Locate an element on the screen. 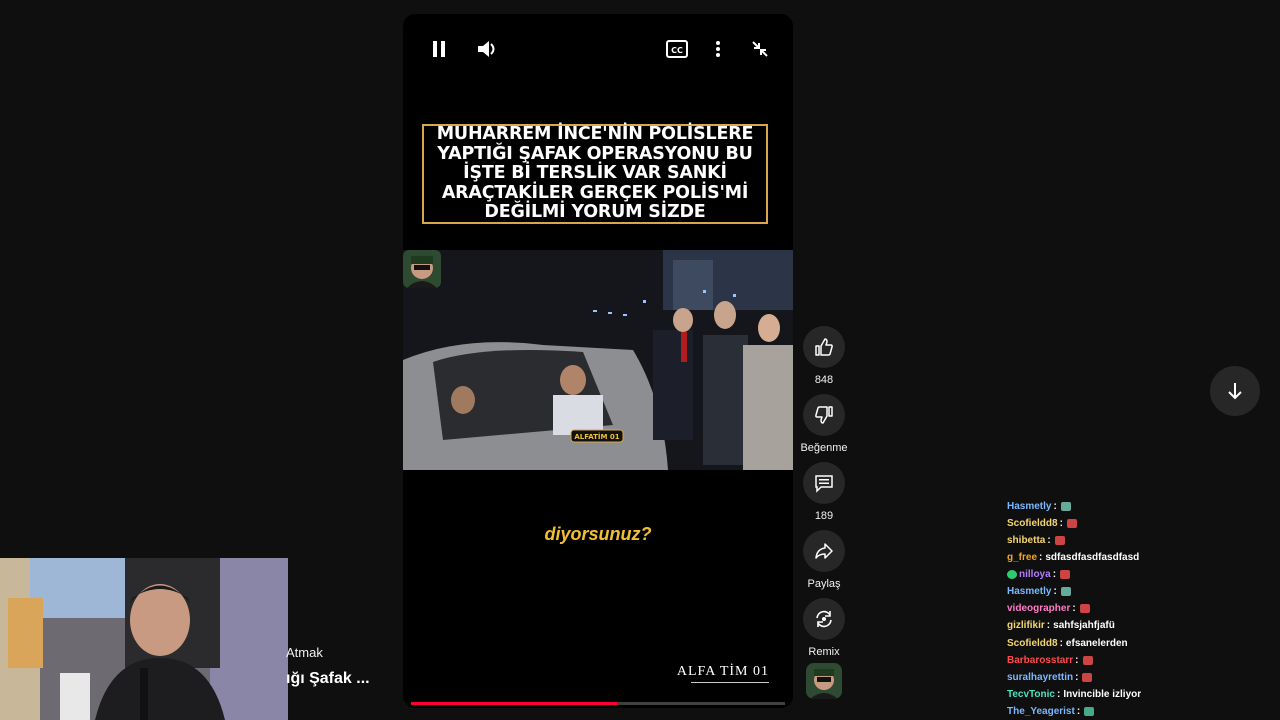 Image resolution: width=1280 pixels, height=720 pixels. license-plate-text: ALFATİM 01 is located at coordinates (596, 436).